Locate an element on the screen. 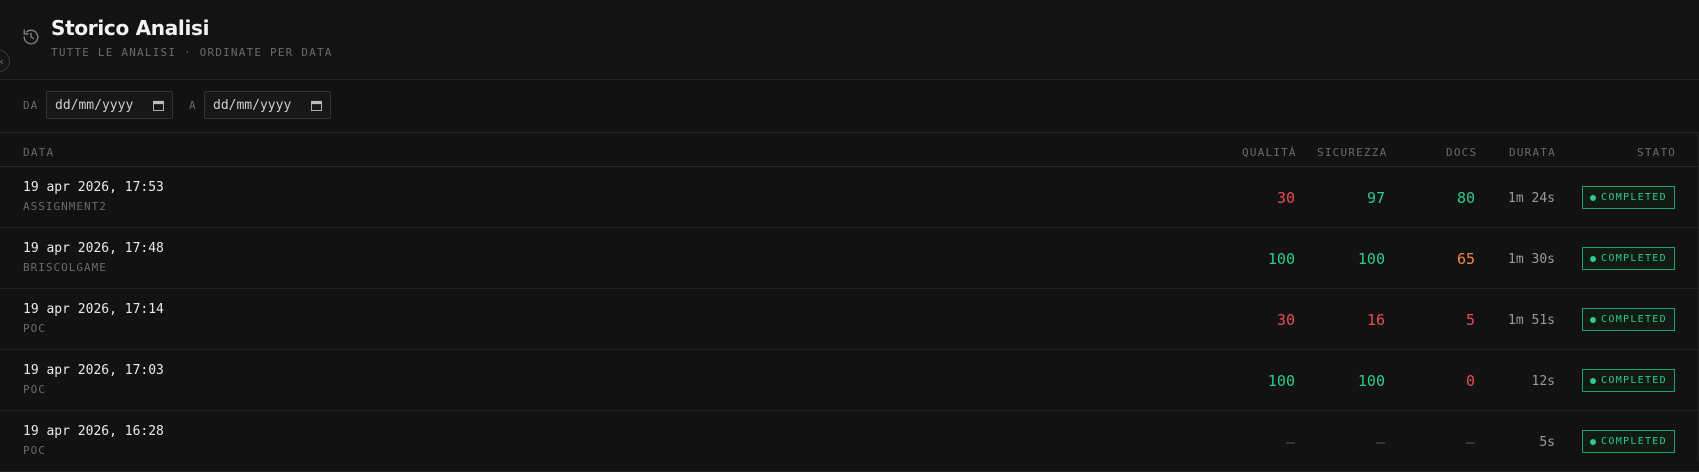 The width and height of the screenshot is (1699, 472). table-header: DATA QUALITÀ SICUREZZA DOCS DURATA STATO is located at coordinates (849, 150).